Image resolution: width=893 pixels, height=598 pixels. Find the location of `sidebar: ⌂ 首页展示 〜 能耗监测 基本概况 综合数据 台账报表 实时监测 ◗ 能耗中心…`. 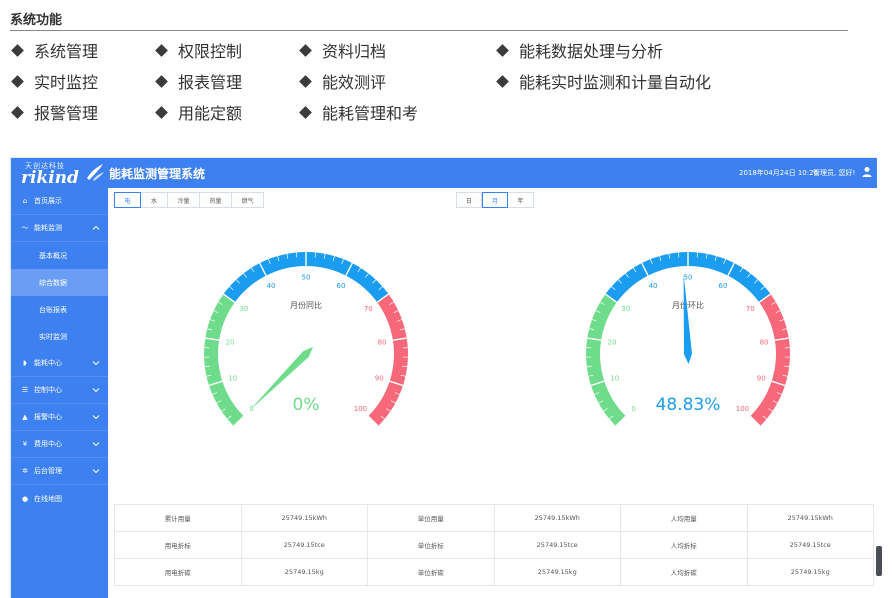

sidebar: ⌂ 首页展示 〜 能耗监测 基本概况 综合数据 台账报表 实时监测 ◗ 能耗中心… is located at coordinates (59, 393).